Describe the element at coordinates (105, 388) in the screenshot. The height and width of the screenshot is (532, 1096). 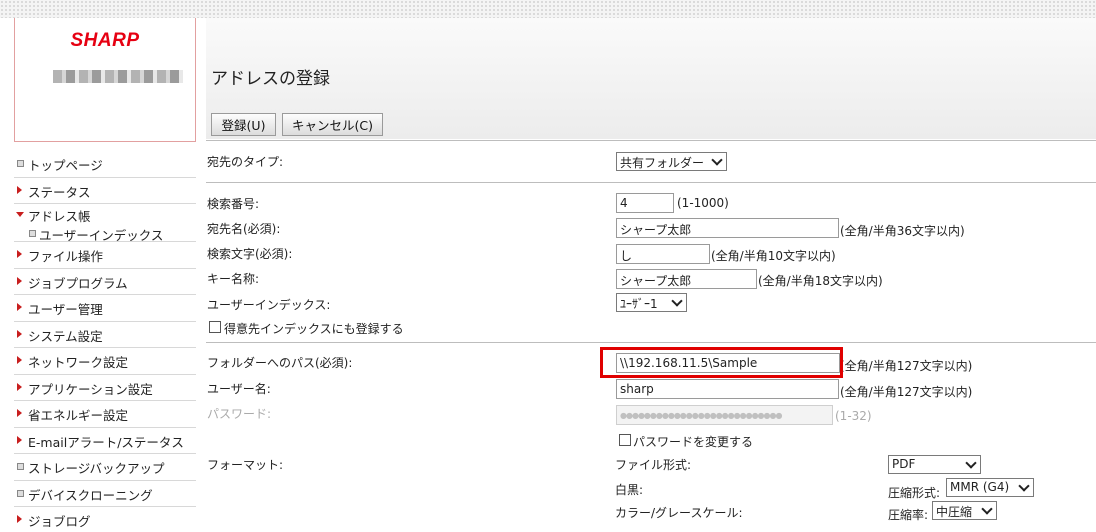
I see `sidebar-item-application-settings: アプリケーション設定` at that location.